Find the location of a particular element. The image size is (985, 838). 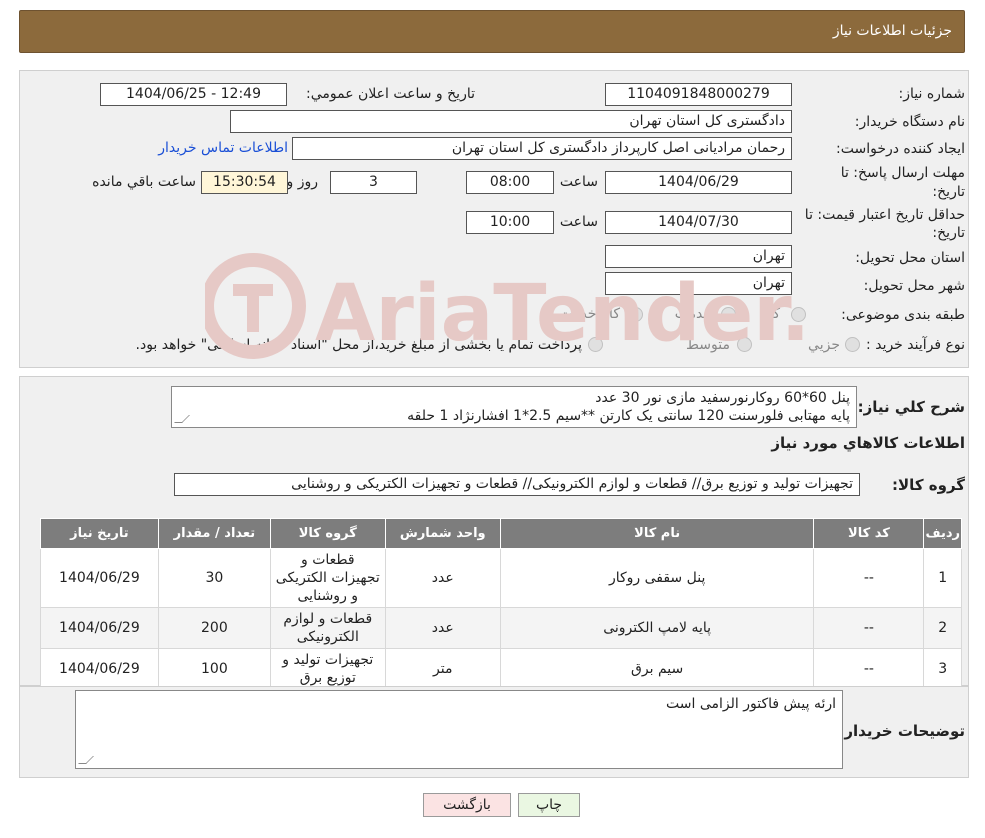

goods-group-label: گروه کالا: is located at coordinates (928, 485).